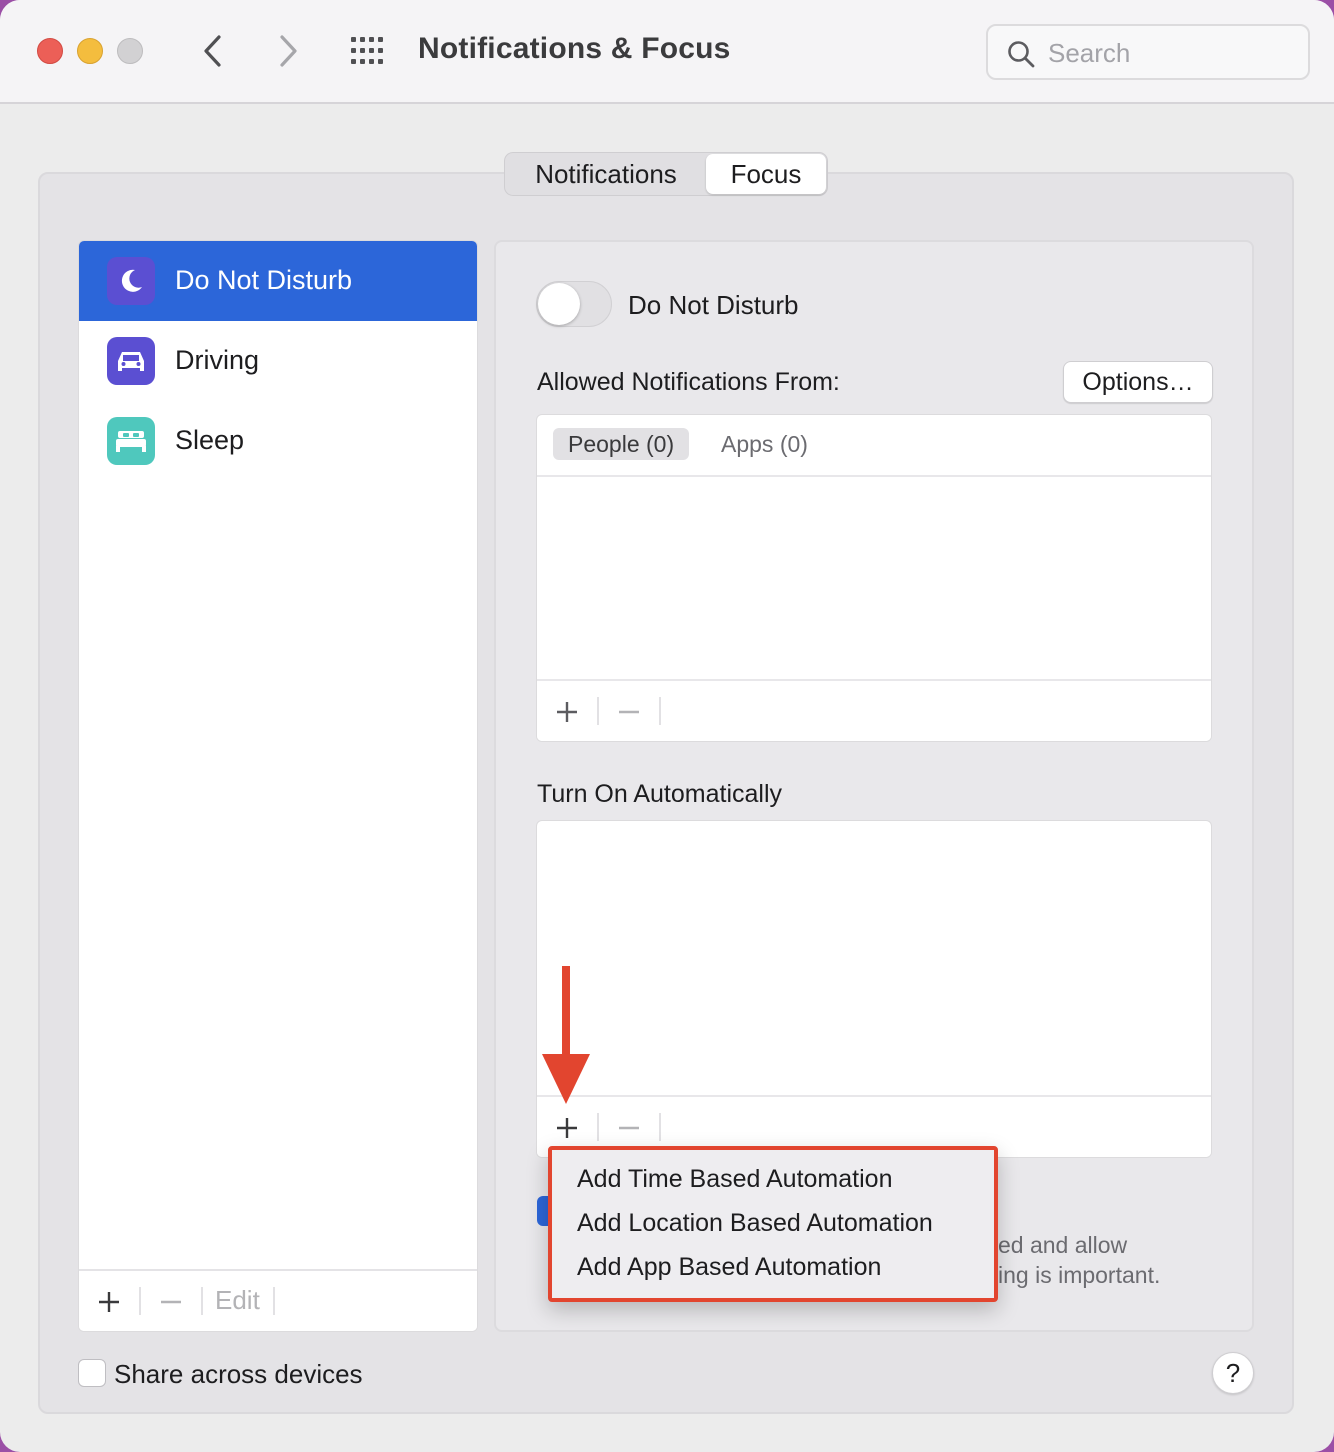 The width and height of the screenshot is (1334, 1452). I want to click on moon-icon, so click(131, 281).